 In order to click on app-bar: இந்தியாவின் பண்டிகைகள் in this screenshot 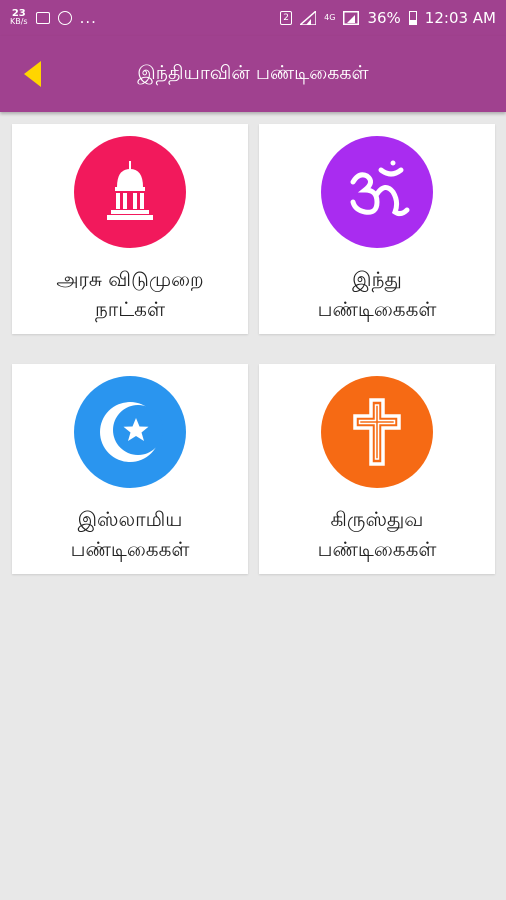, I will do `click(253, 74)`.